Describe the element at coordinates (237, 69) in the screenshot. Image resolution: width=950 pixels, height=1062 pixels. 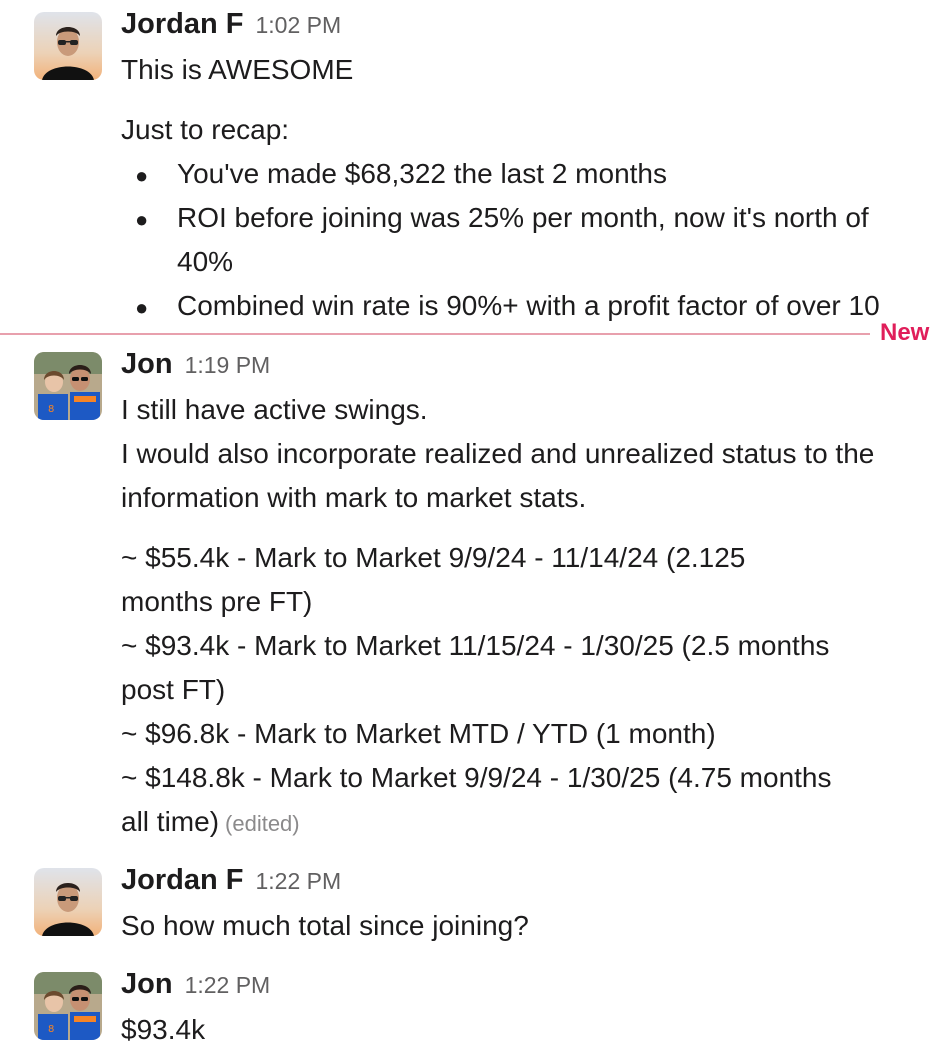
I see `message-text: This is AWESOME` at that location.